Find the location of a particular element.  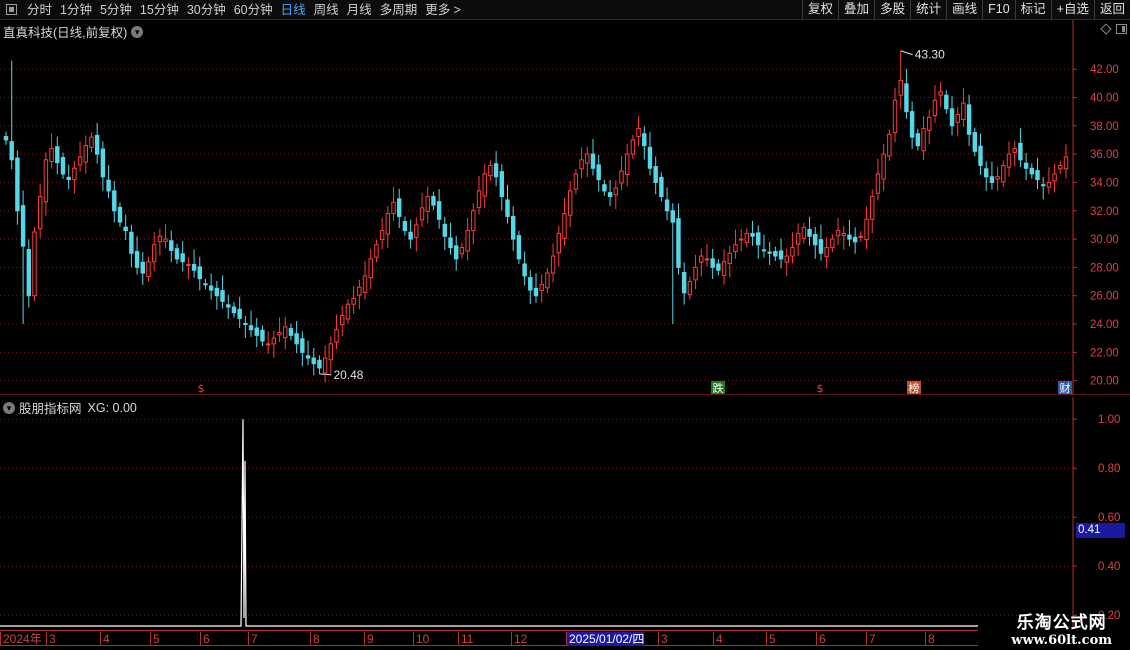

event-marker: $ is located at coordinates (201, 388).